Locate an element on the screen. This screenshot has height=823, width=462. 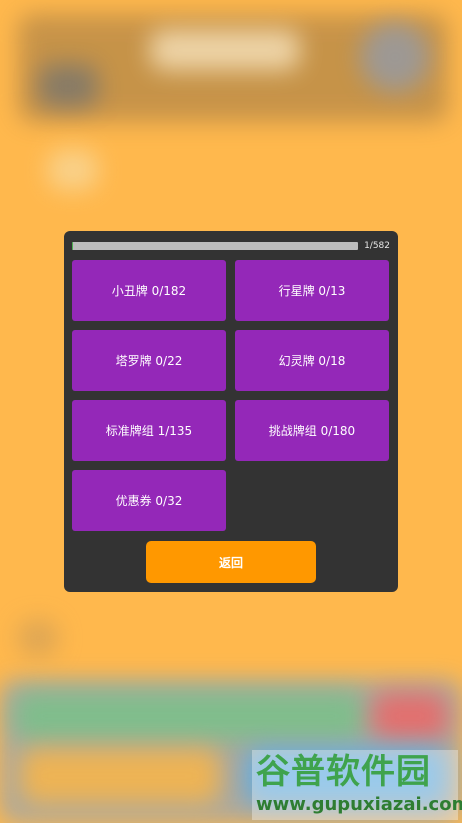
blurred-left-icon is located at coordinates (68, 86).